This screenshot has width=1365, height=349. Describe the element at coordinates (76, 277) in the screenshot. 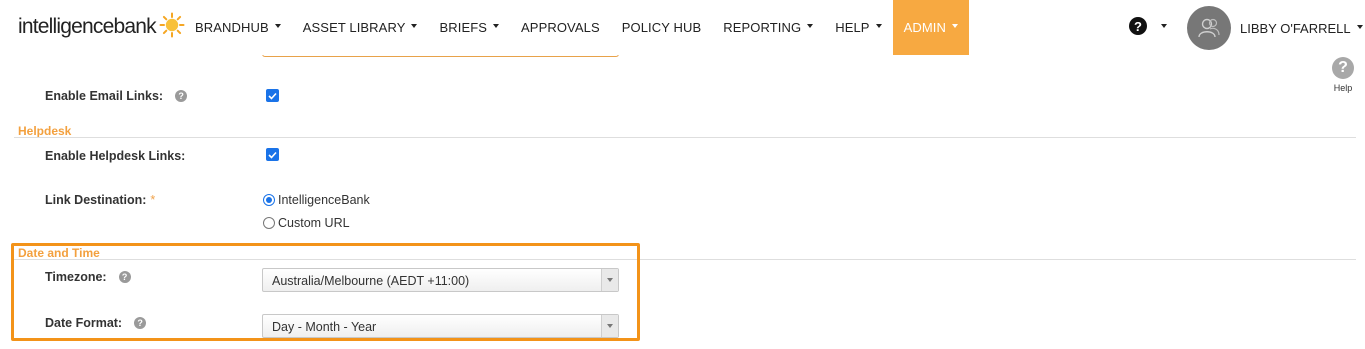

I see `timezone-label-text: Timezone:` at that location.